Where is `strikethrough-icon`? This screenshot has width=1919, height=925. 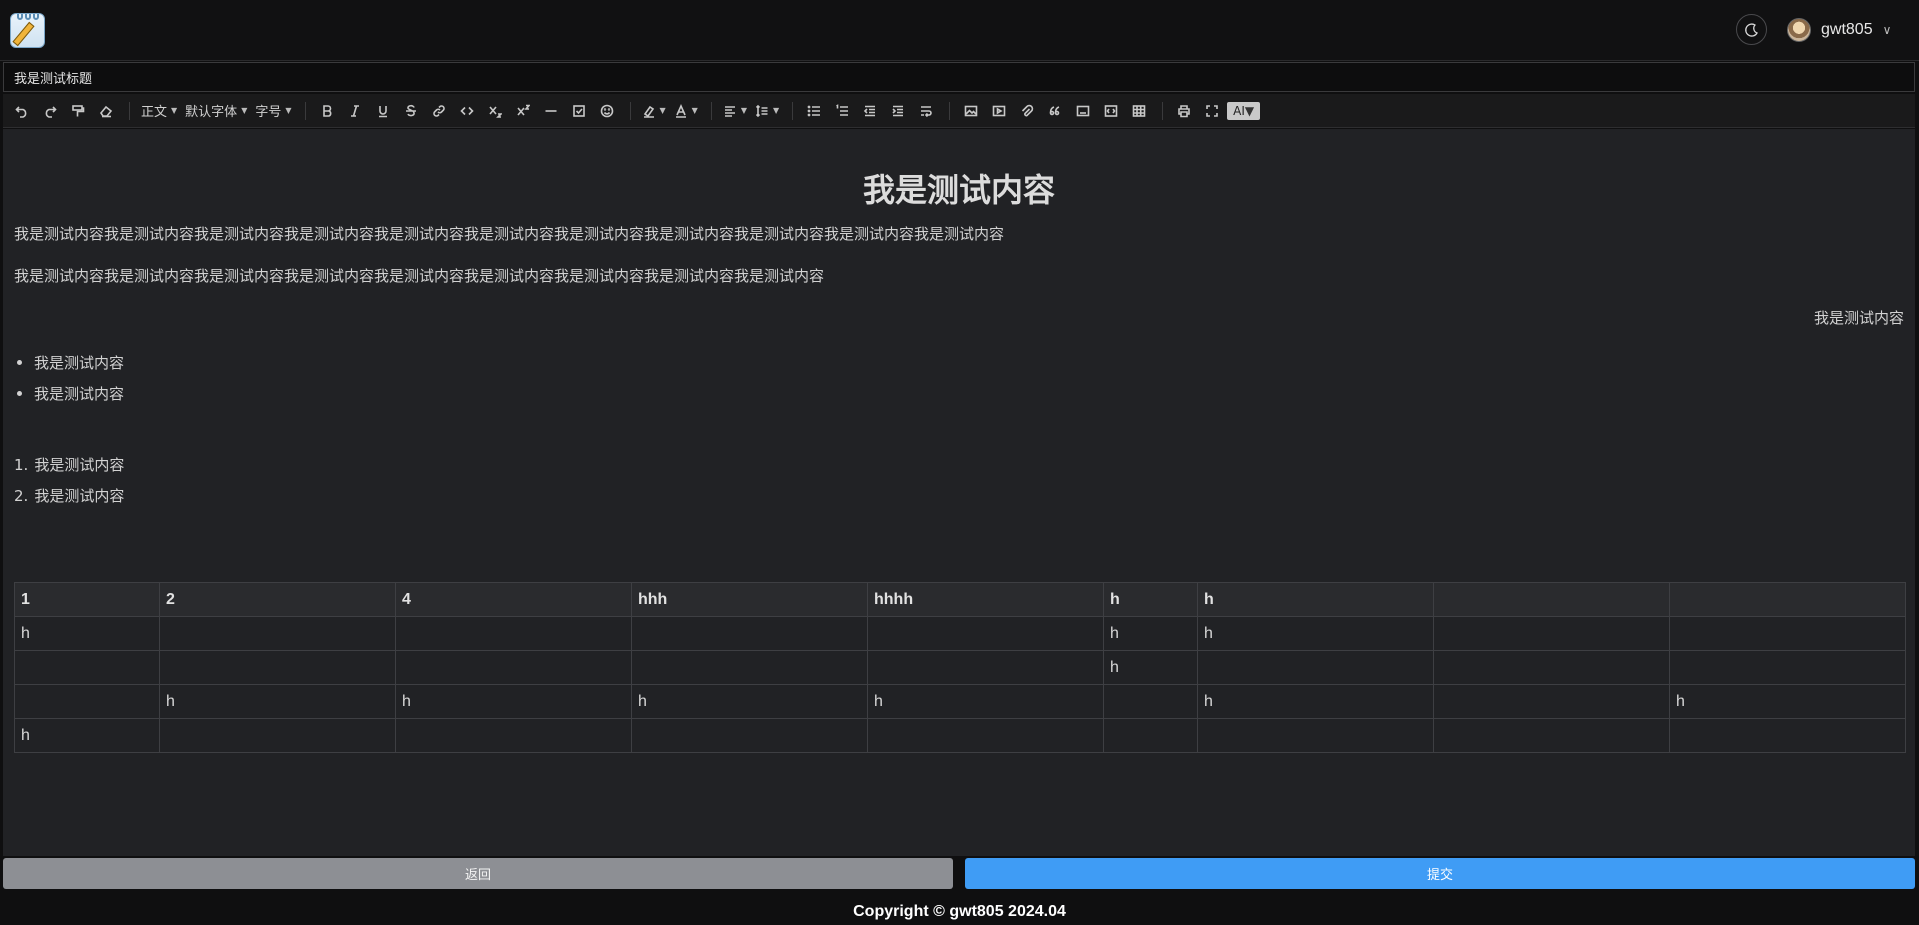 strikethrough-icon is located at coordinates (411, 111).